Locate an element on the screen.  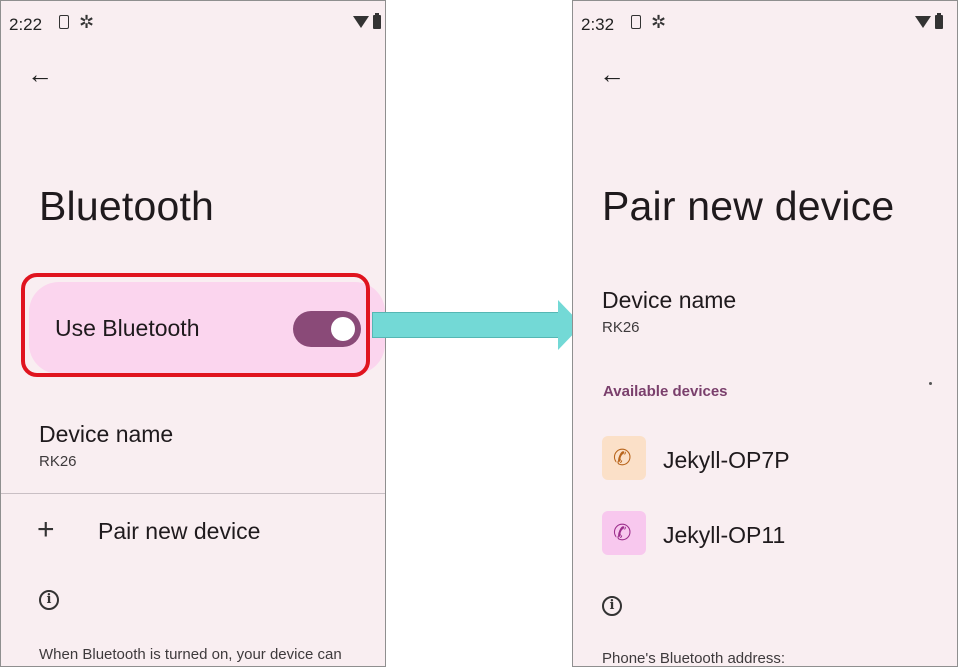
status-bar: 2:22 ✲ is located at coordinates (193, 21).